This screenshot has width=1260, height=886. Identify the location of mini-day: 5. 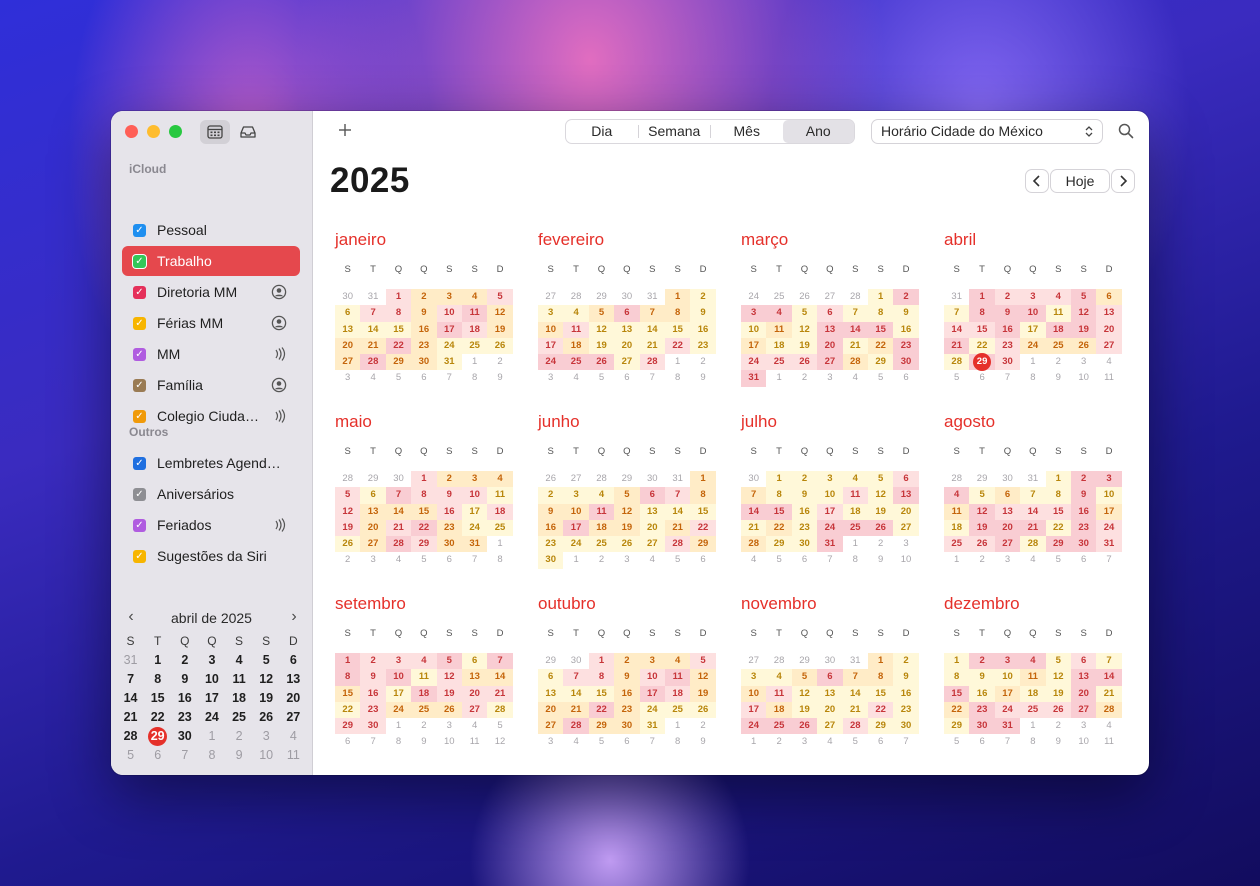
(266, 660).